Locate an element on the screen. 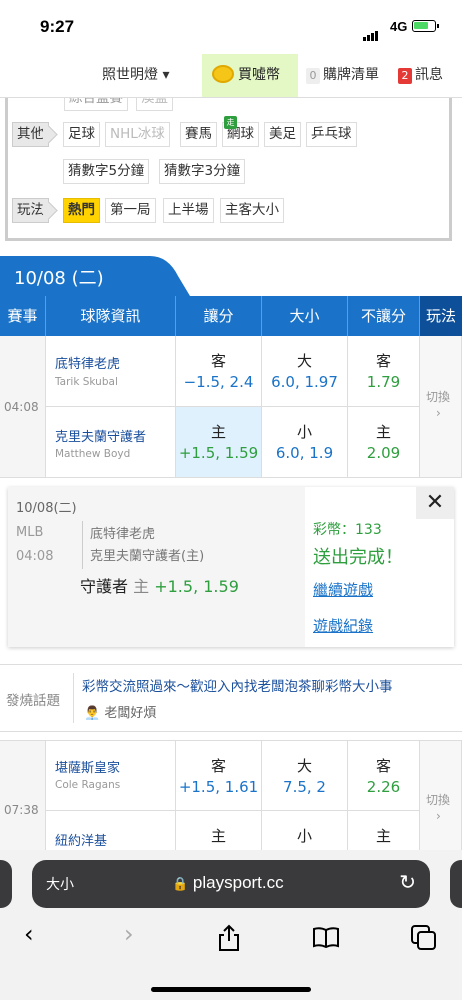  date-label: 10/08 (二) is located at coordinates (59, 278).